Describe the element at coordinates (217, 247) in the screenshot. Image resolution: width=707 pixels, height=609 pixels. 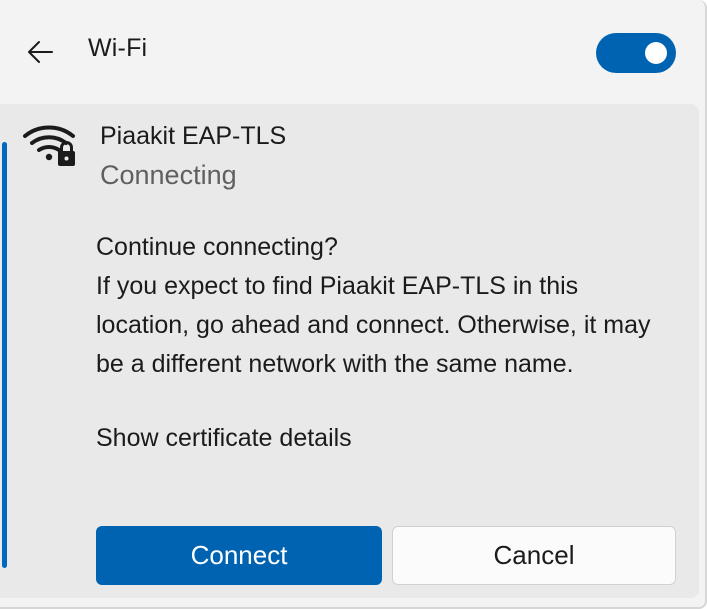
I see `prompt-heading: Continue connecting?` at that location.